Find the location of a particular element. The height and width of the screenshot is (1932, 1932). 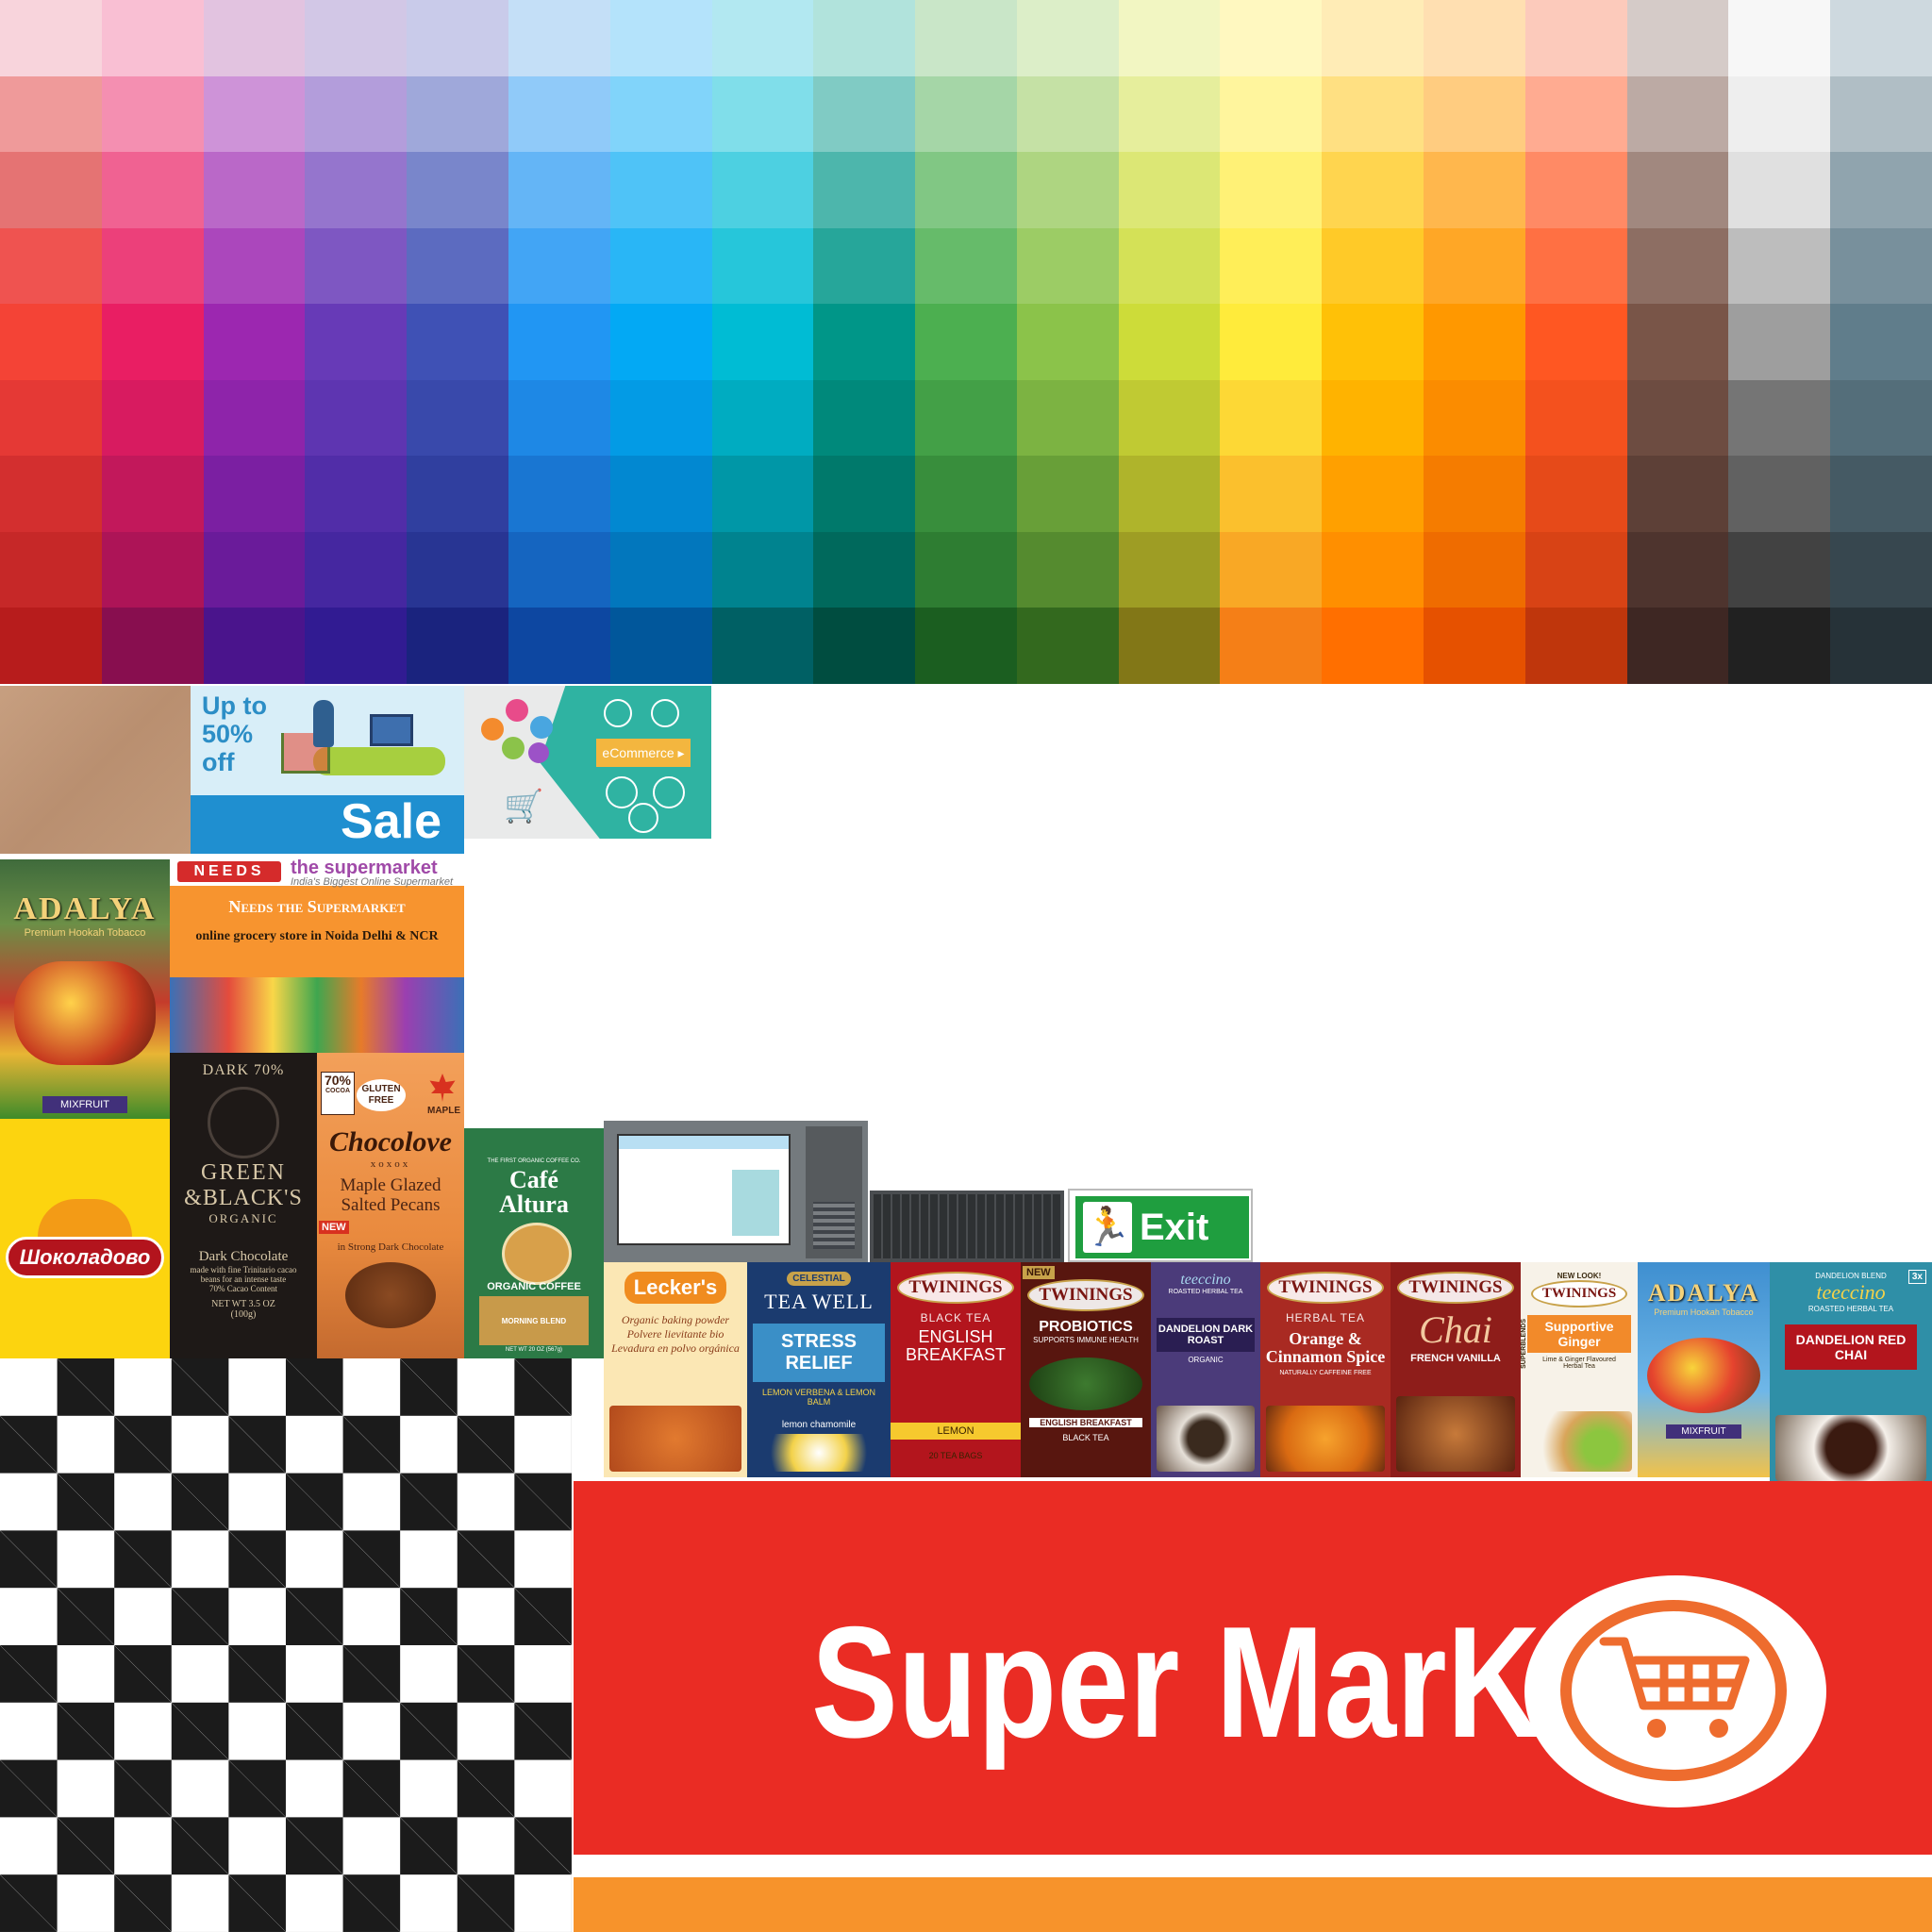

gb-percent: DARK 70% is located at coordinates (244, 1070).